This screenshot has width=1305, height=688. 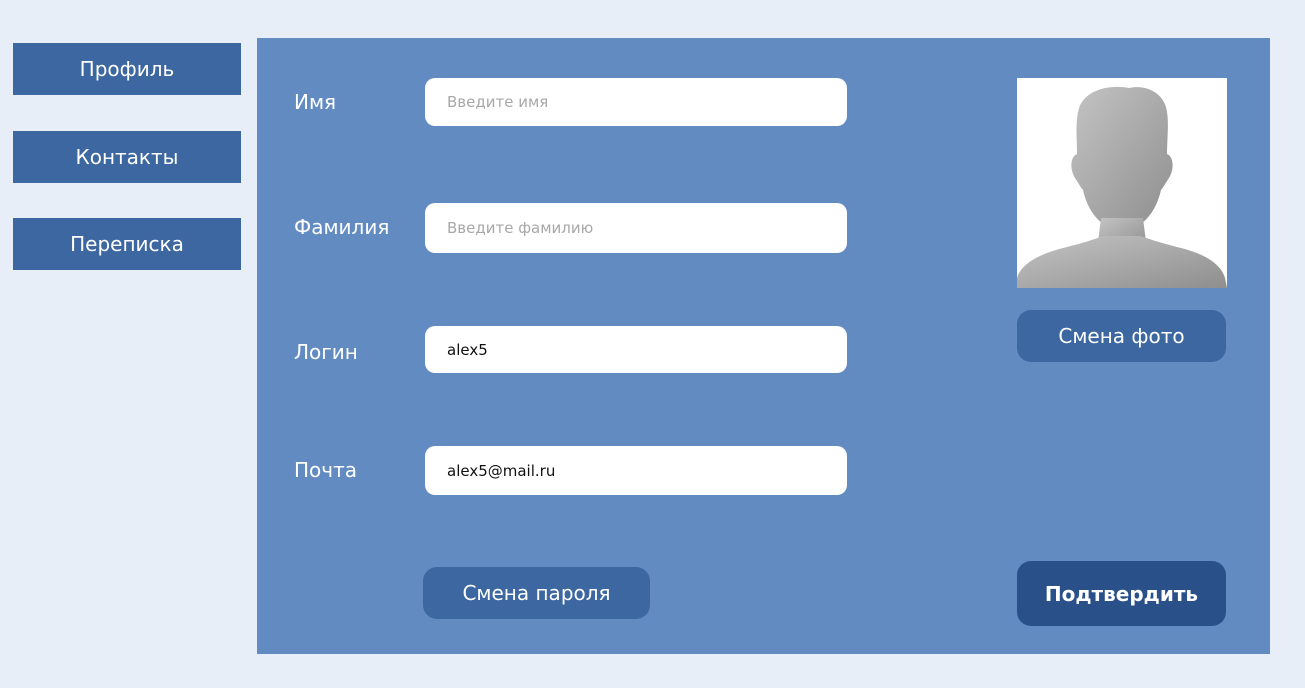 I want to click on change-password-button: Смена пароля, so click(x=536, y=593).